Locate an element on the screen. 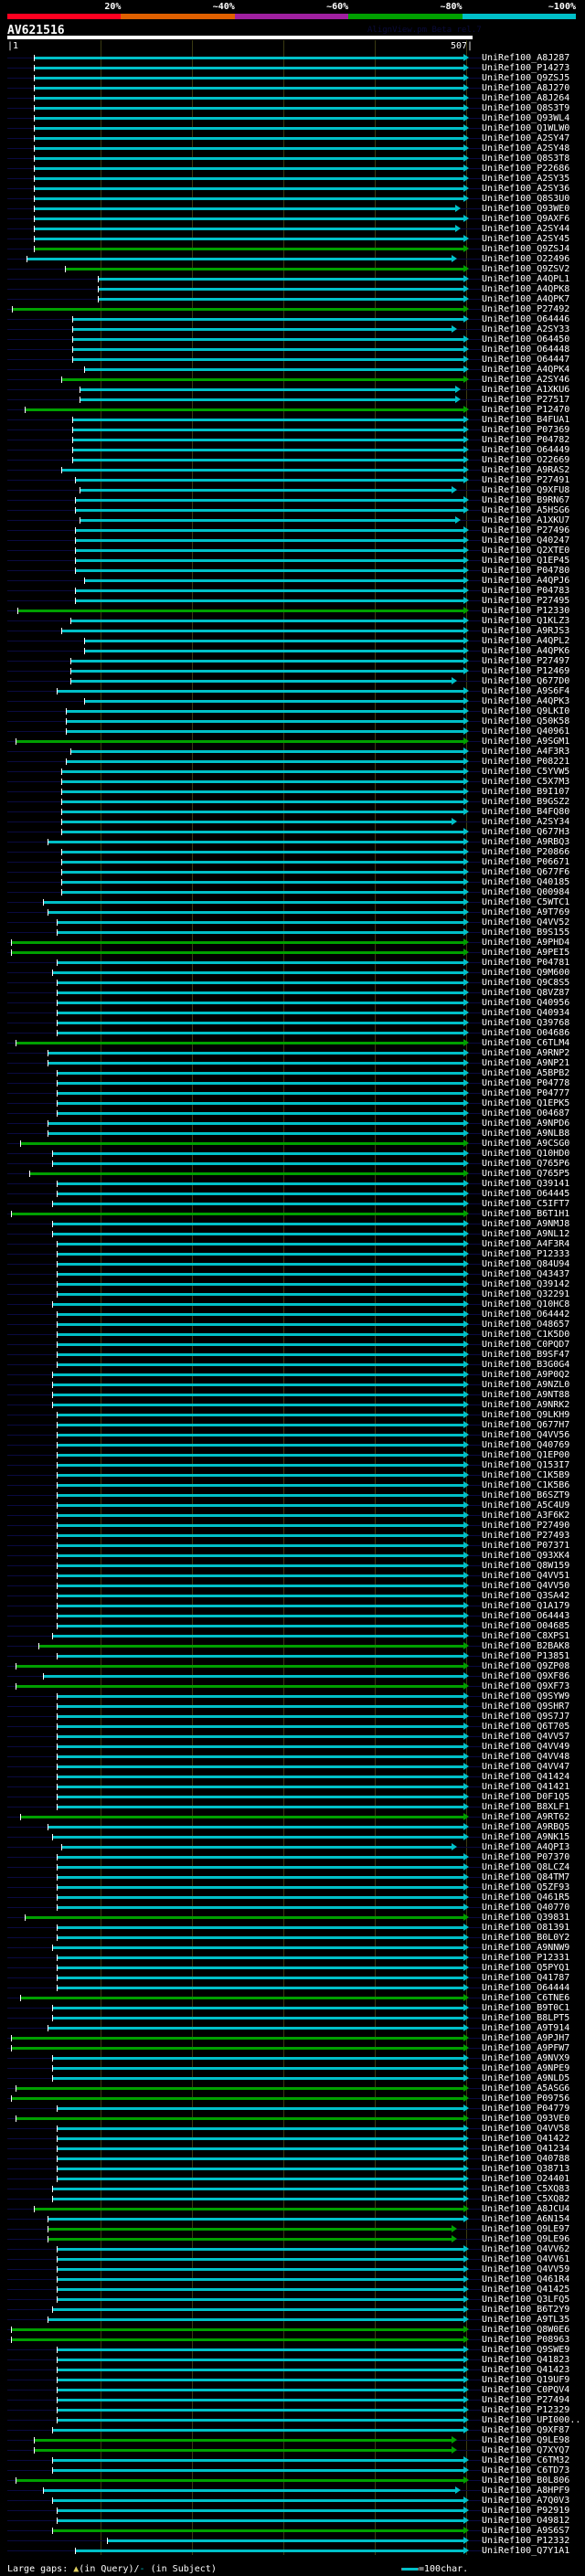 The image size is (585, 2576). hit-label: UniRef100_Q00984 is located at coordinates (525, 892).